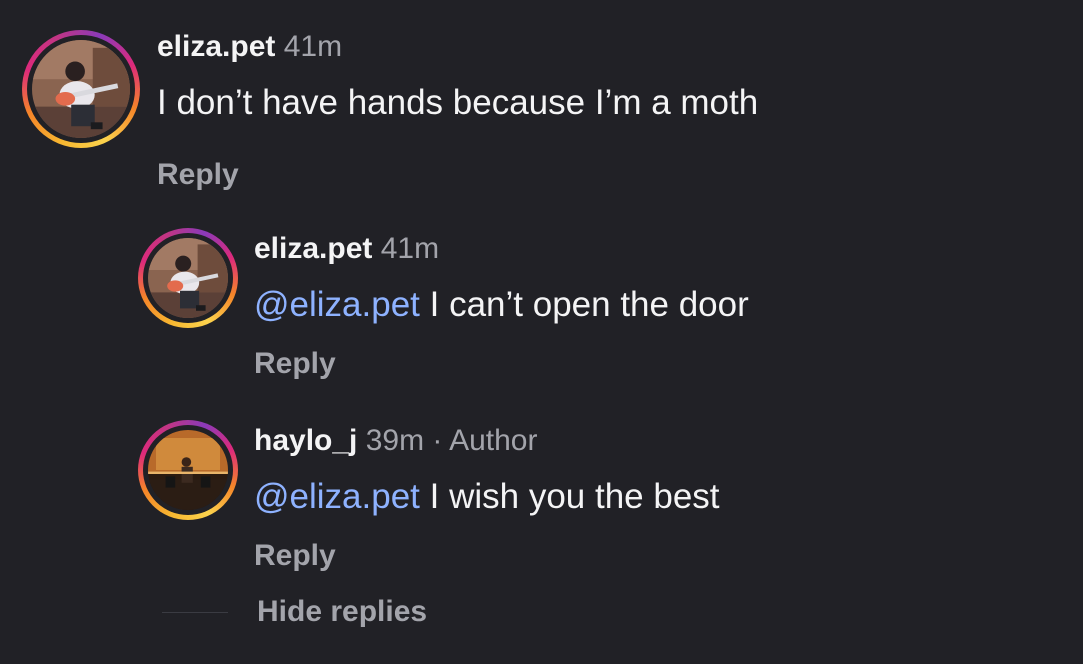 This screenshot has height=664, width=1083. I want to click on reply-button: Reply, so click(295, 556).